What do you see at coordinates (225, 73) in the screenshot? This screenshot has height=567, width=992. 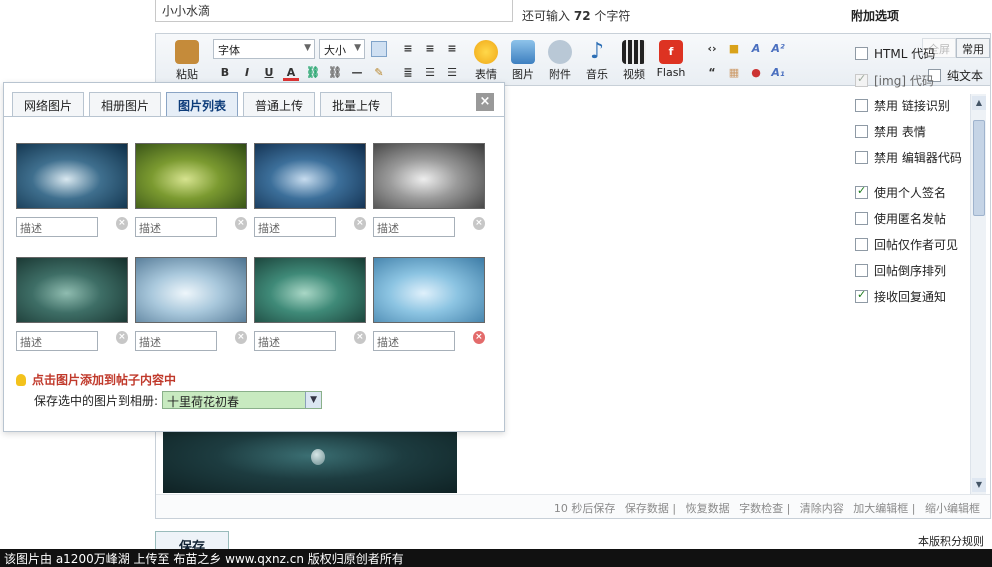 I see `bold-button: B` at bounding box center [225, 73].